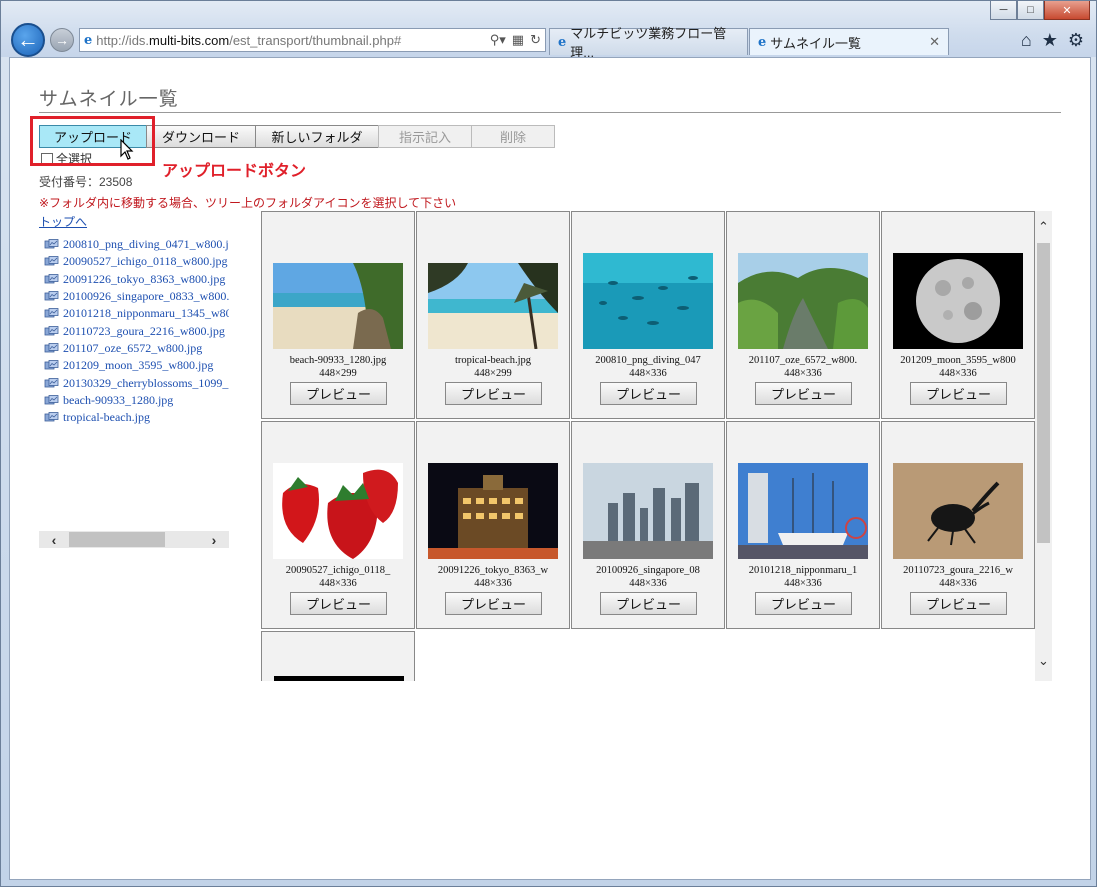  Describe the element at coordinates (958, 512) in the screenshot. I see `beetle-image` at that location.